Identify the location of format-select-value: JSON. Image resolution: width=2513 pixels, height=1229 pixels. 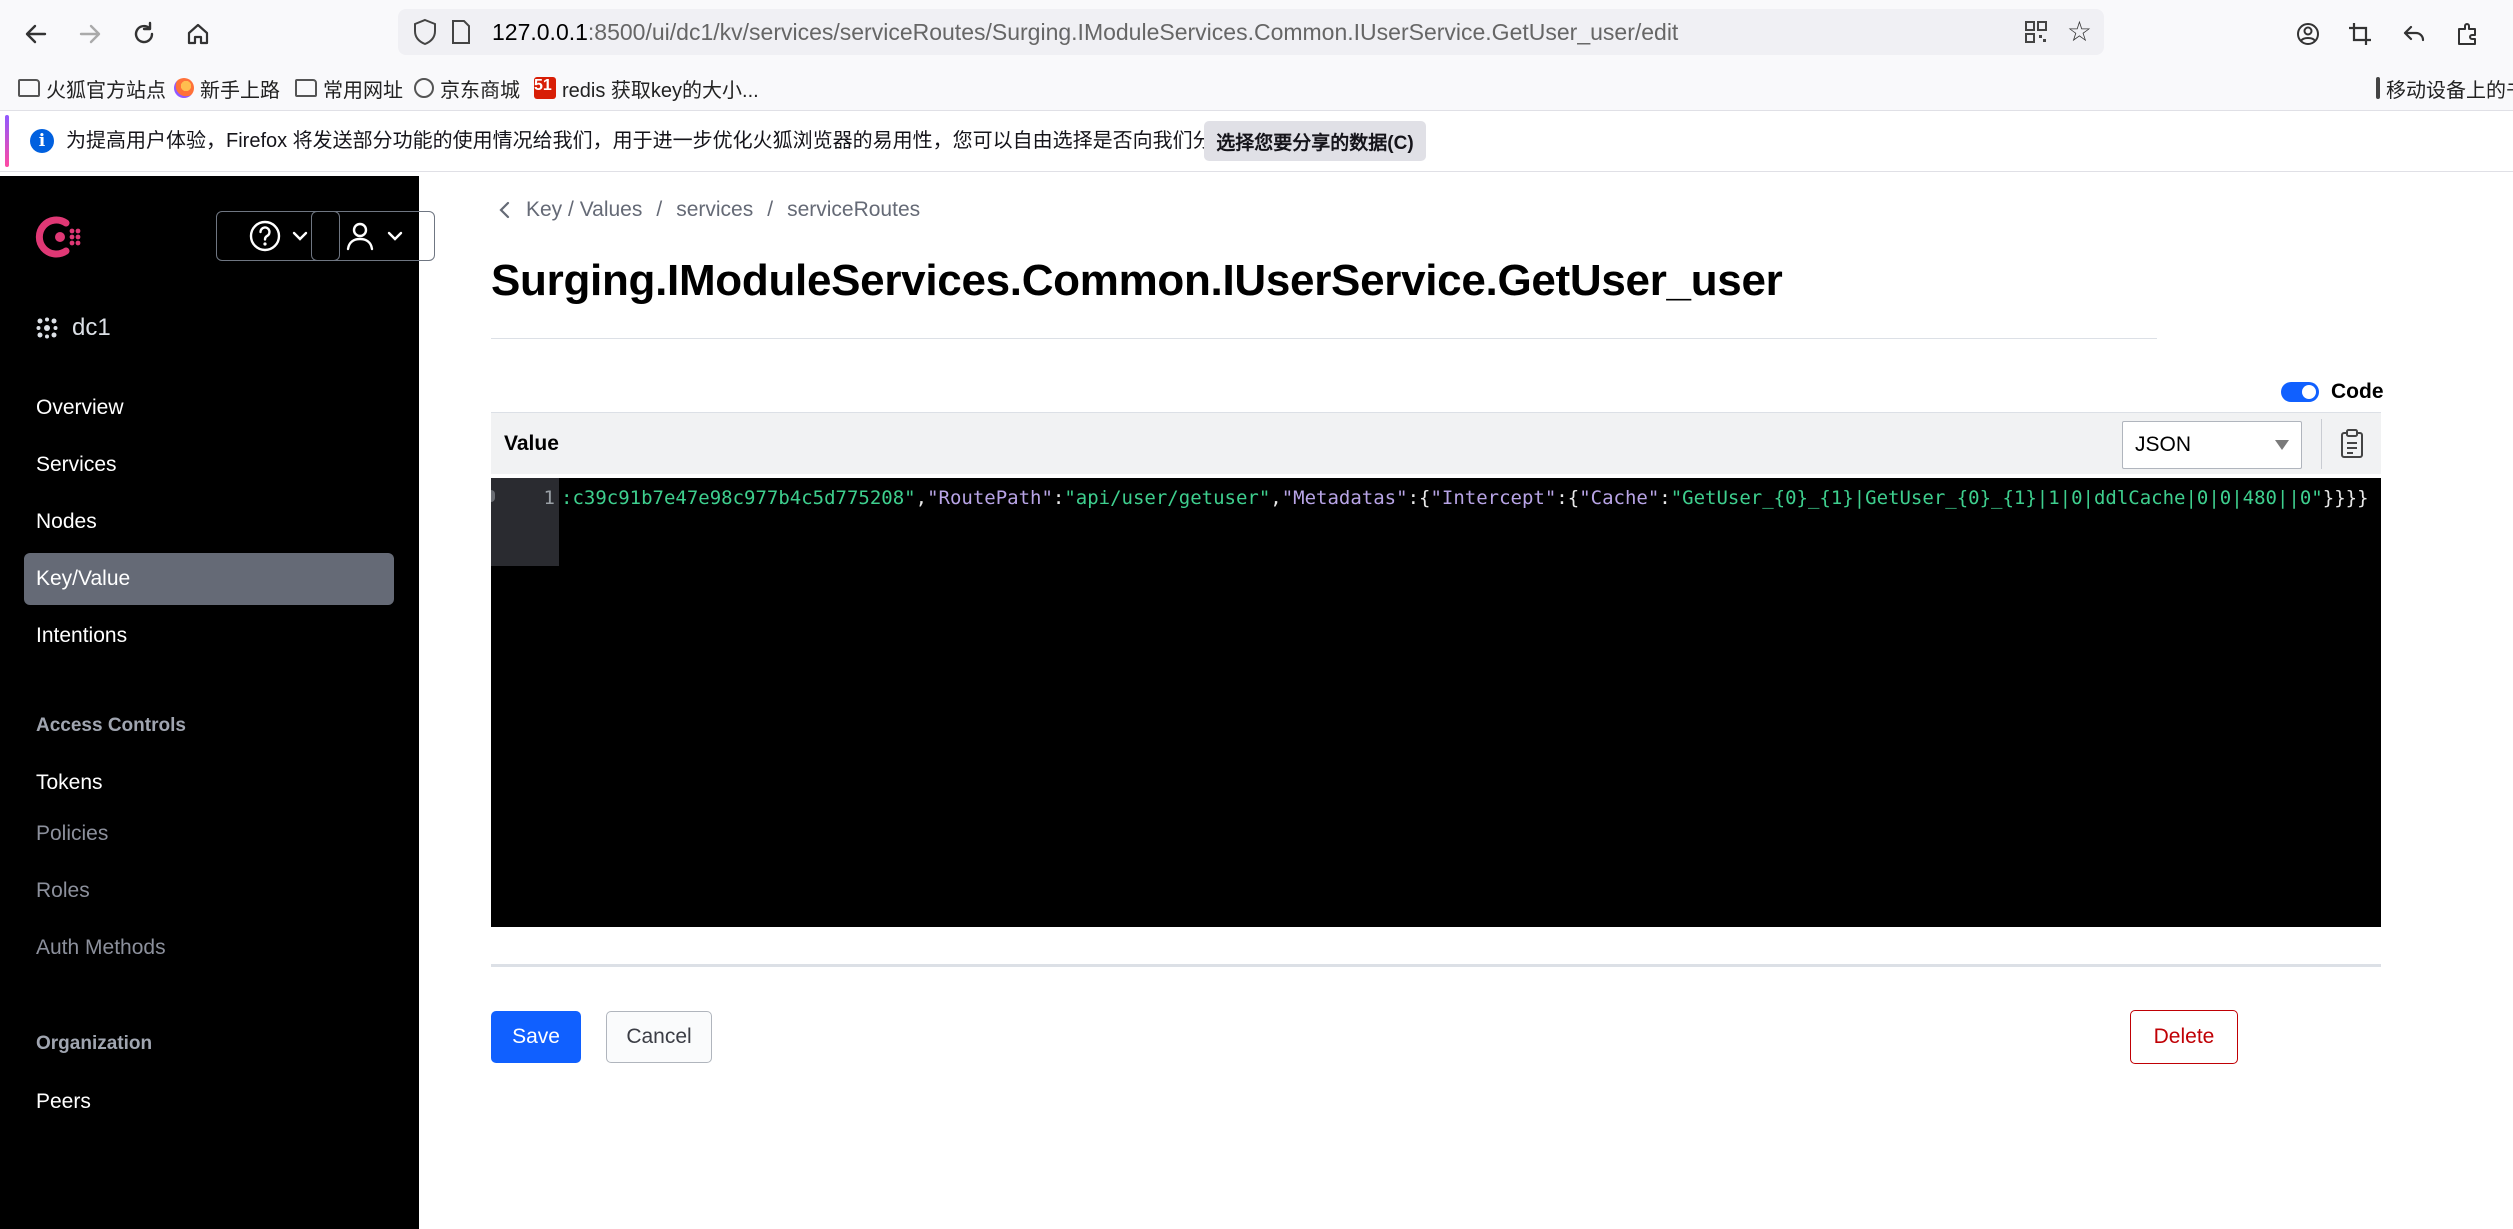
(2163, 444).